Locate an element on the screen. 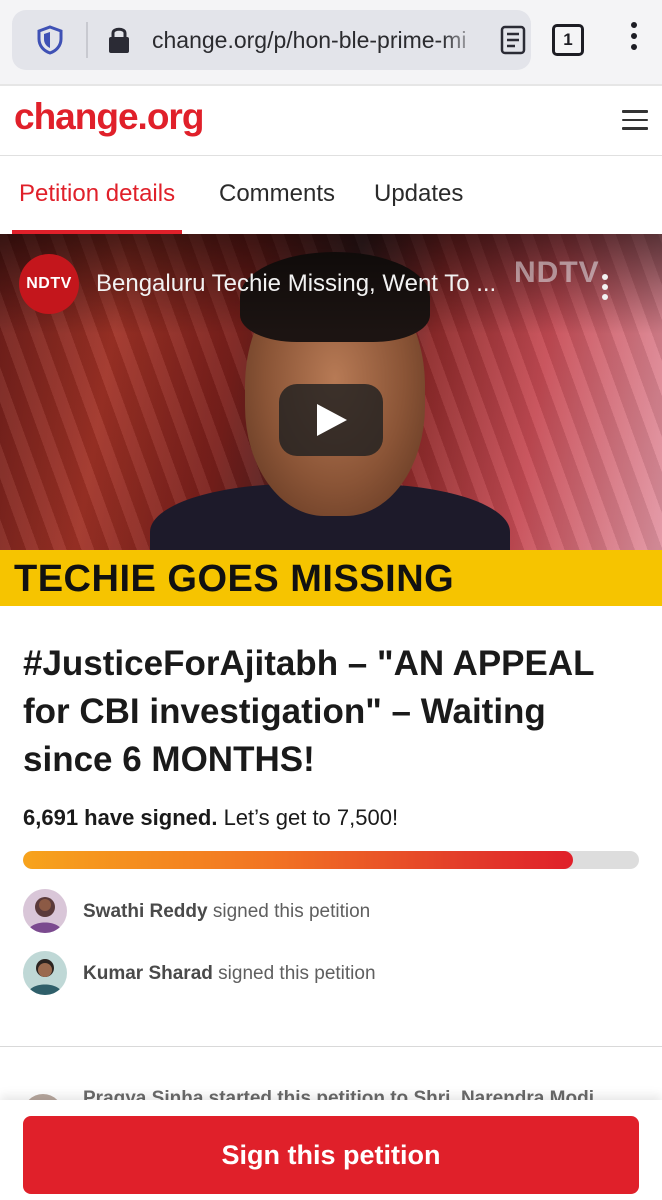  signature-progress-fill is located at coordinates (298, 860).